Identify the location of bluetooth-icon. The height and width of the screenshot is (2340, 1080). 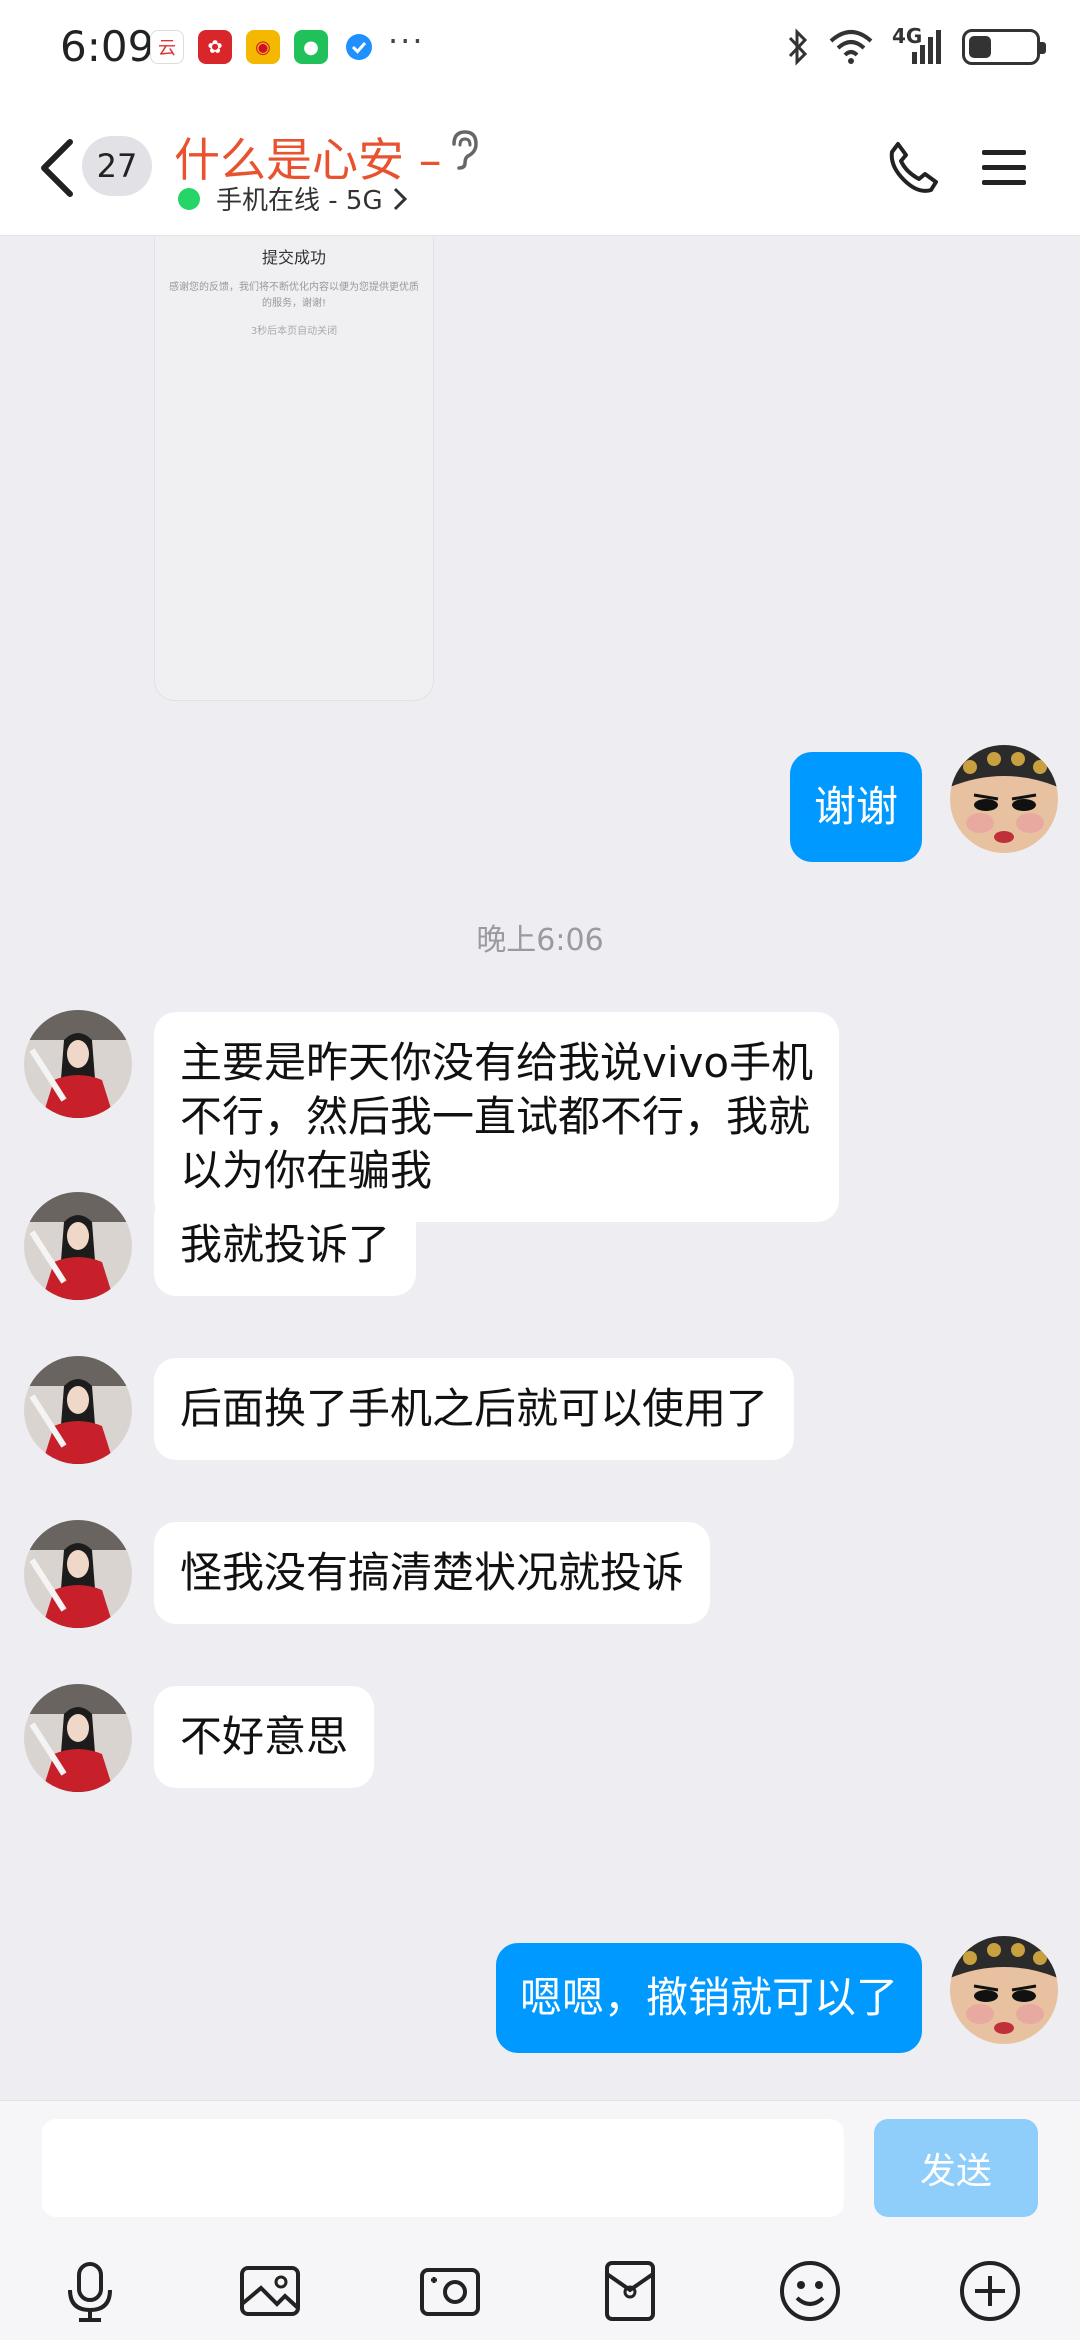
(798, 47).